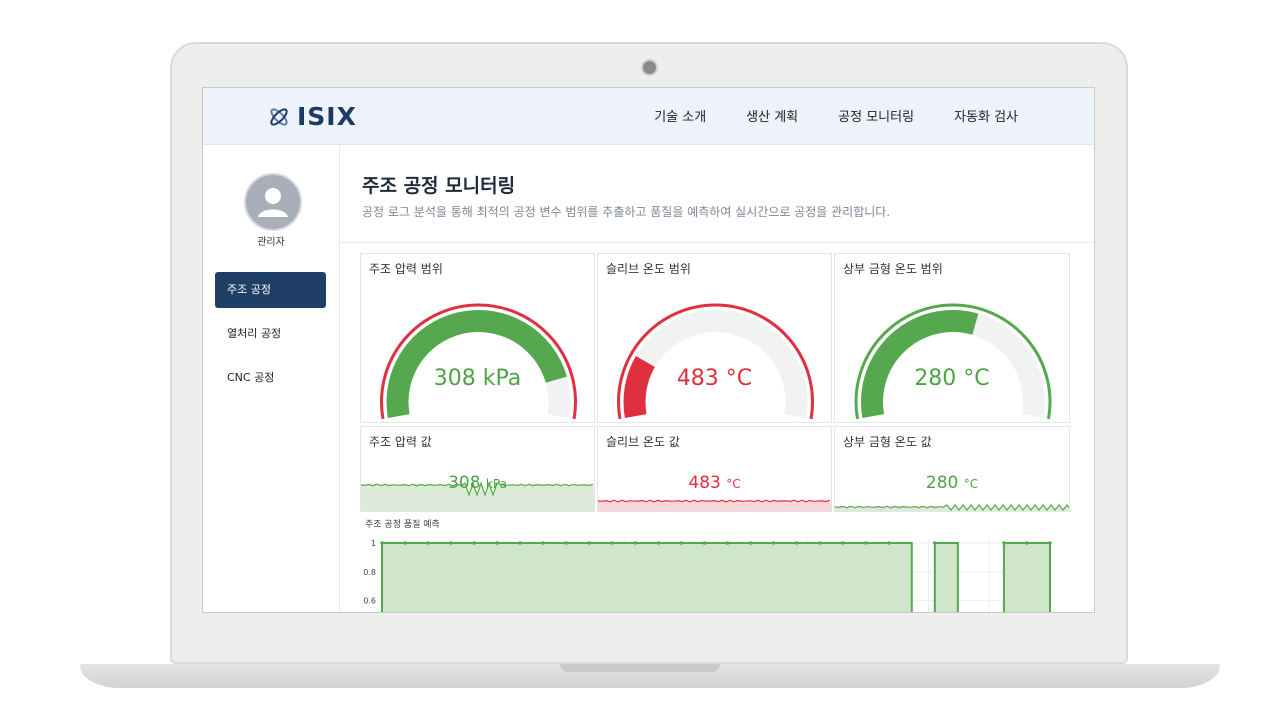  What do you see at coordinates (714, 469) in the screenshot?
I see `spark-panel-sleeve-temp: 슬리브 온도 값 483 °C` at bounding box center [714, 469].